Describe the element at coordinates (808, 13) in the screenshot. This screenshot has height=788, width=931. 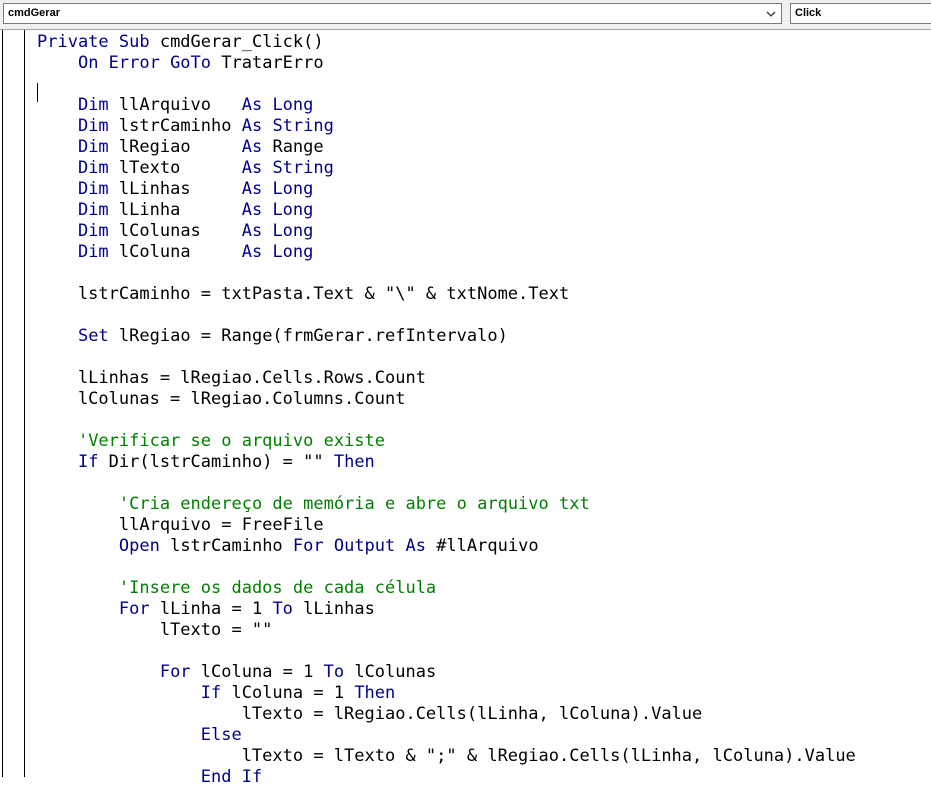
I see `procedure-dropdown-value: Click` at that location.